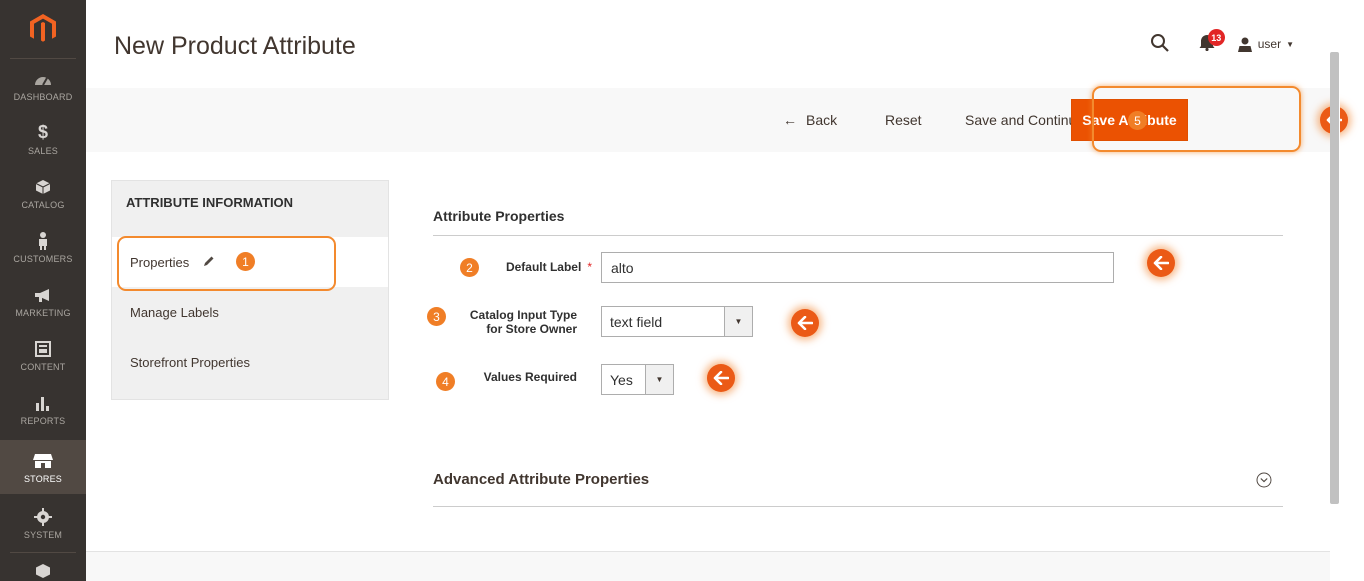 This screenshot has height=581, width=1364. What do you see at coordinates (43, 478) in the screenshot?
I see `sidebar-item-label: STORES` at bounding box center [43, 478].